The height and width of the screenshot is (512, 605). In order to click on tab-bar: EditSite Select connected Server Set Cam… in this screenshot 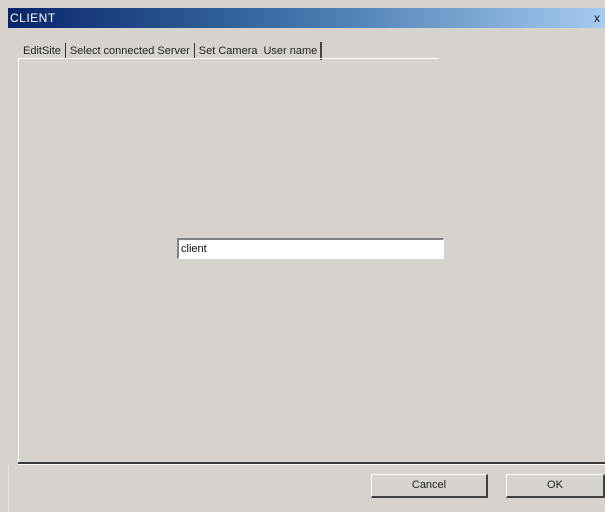, I will do `click(171, 49)`.